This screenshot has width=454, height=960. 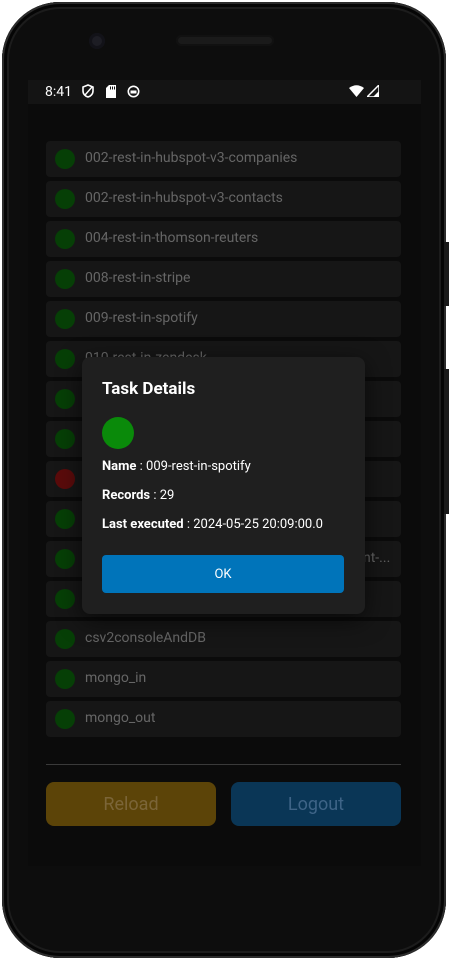 What do you see at coordinates (223, 764) in the screenshot?
I see `divider` at bounding box center [223, 764].